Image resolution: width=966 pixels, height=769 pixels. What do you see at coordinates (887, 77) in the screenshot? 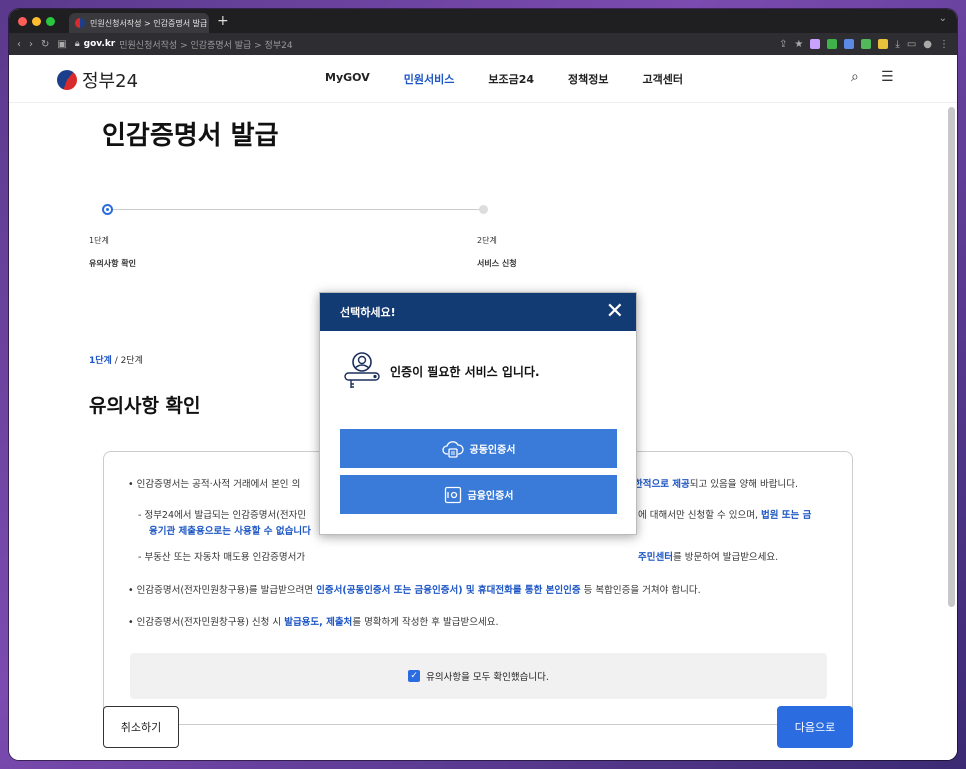
I see `menu-icon: ☰` at bounding box center [887, 77].